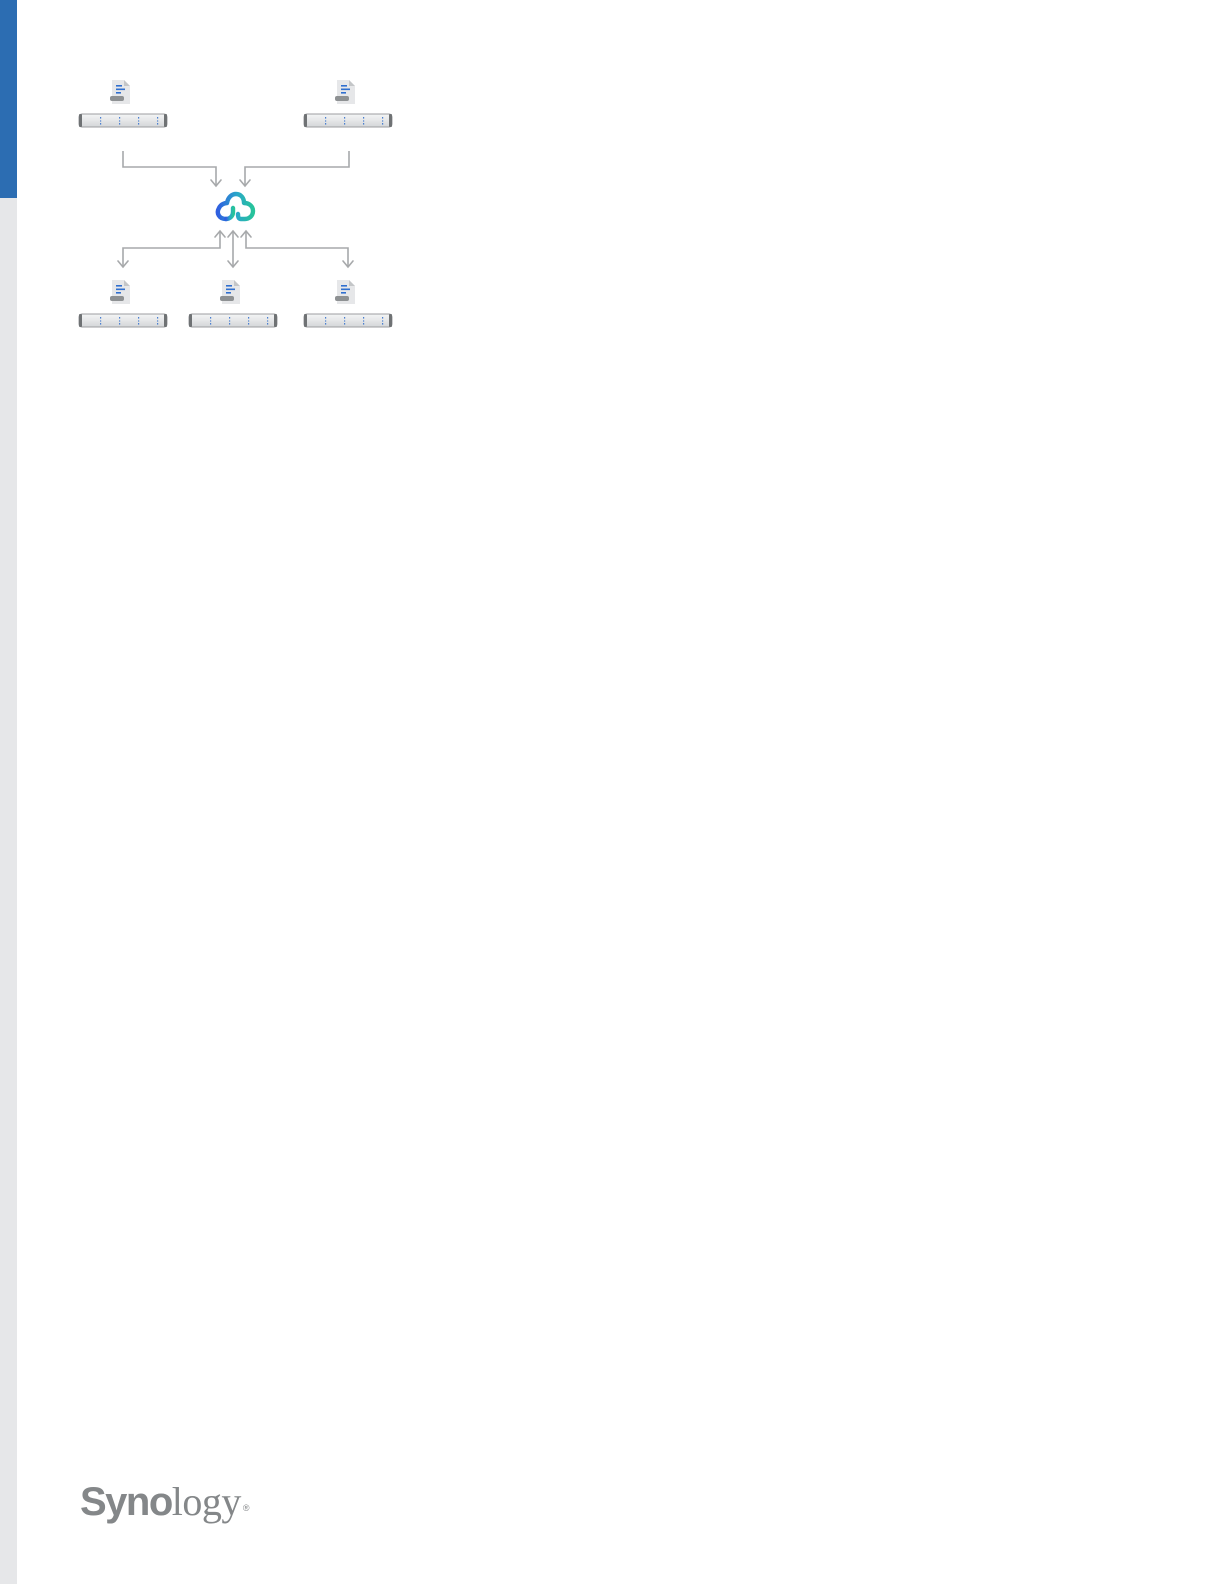 The width and height of the screenshot is (1224, 1584). Describe the element at coordinates (171, 249) in the screenshot. I see `connector-bottom-left` at that location.